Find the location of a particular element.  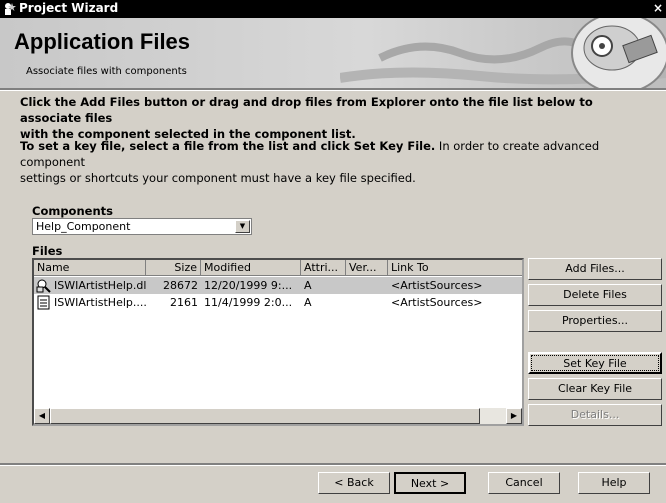

file-name: ISWIArtistHelp.dll is located at coordinates (100, 285).